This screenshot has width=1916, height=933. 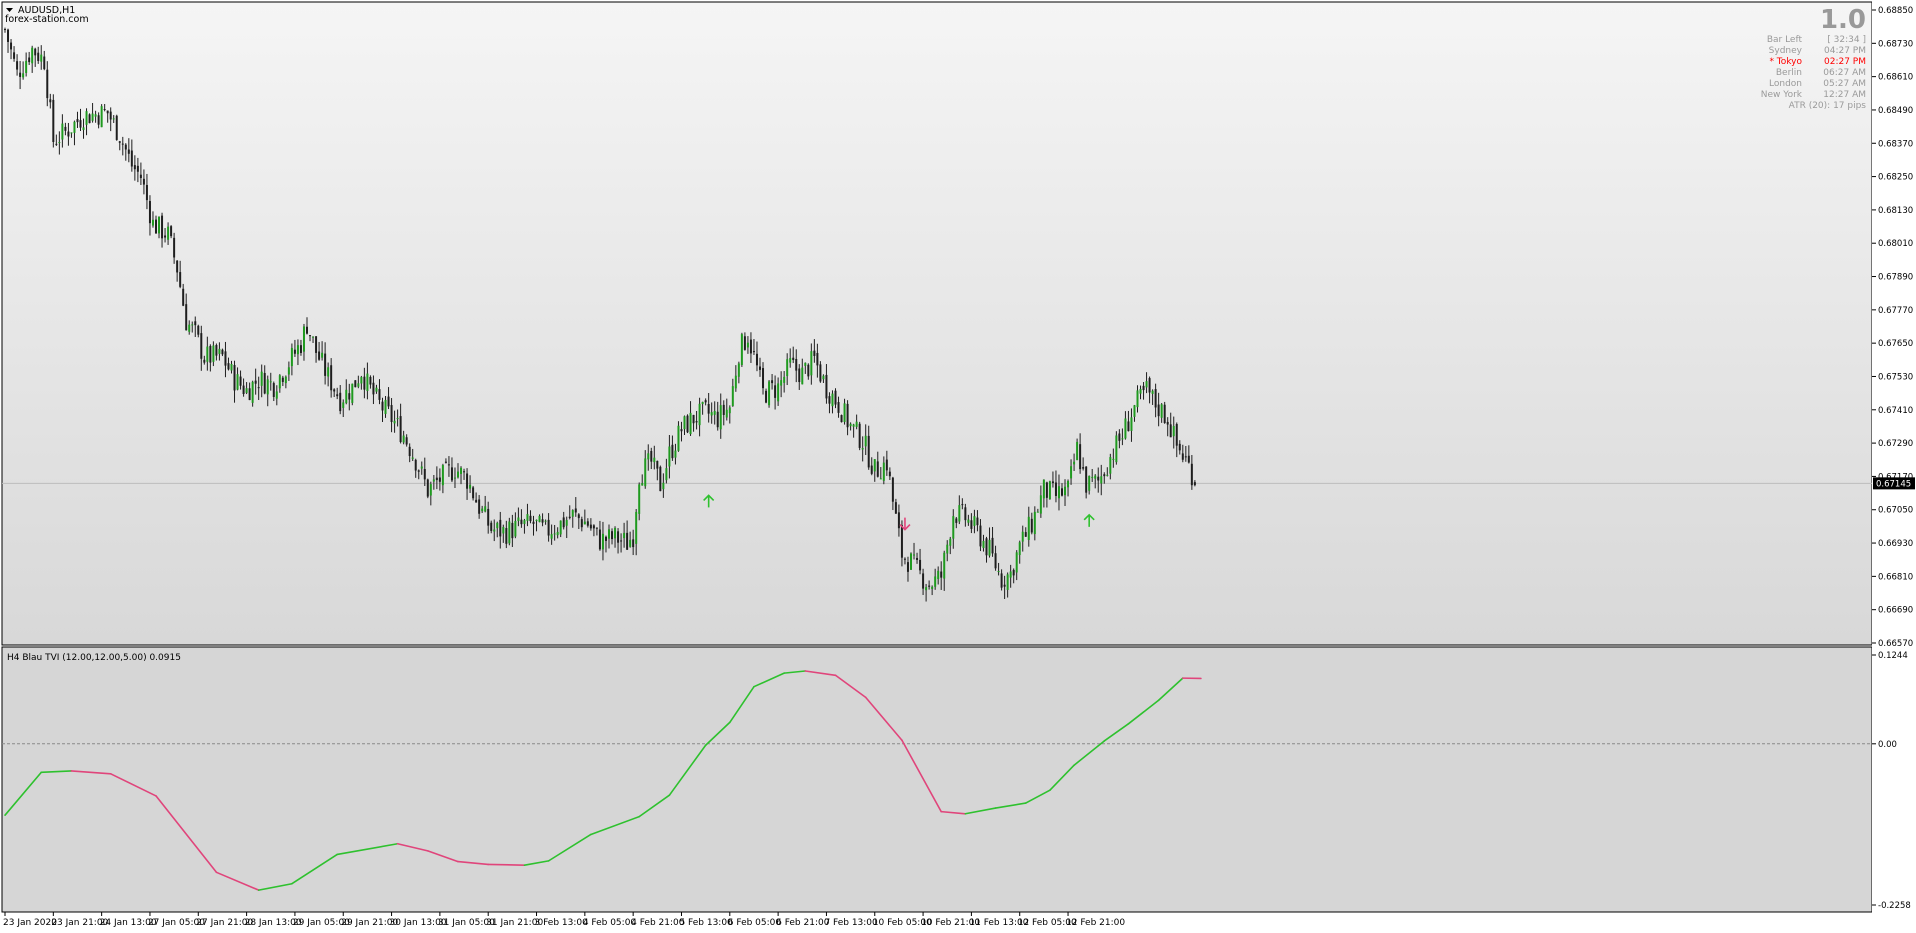 What do you see at coordinates (610, 923) in the screenshot?
I see `time-axis-label: 4 Feb 05:00` at bounding box center [610, 923].